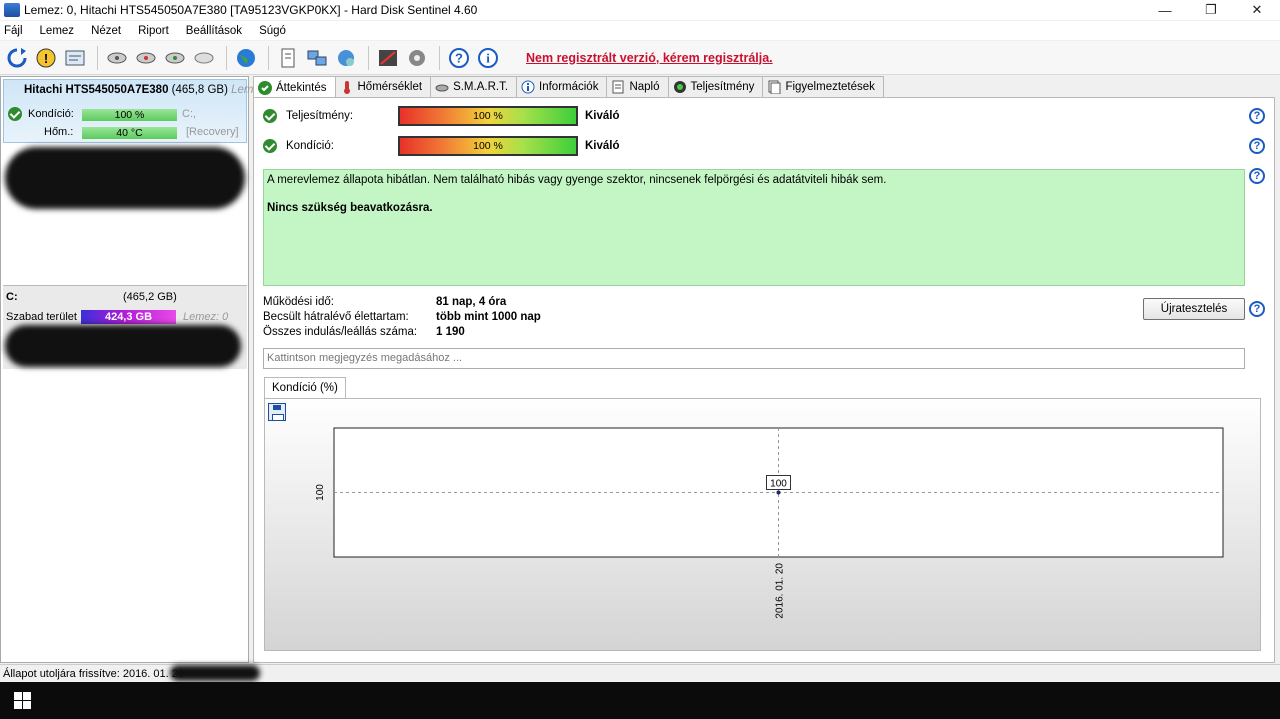  Describe the element at coordinates (778, 484) in the screenshot. I see `data-label: 100` at that location.